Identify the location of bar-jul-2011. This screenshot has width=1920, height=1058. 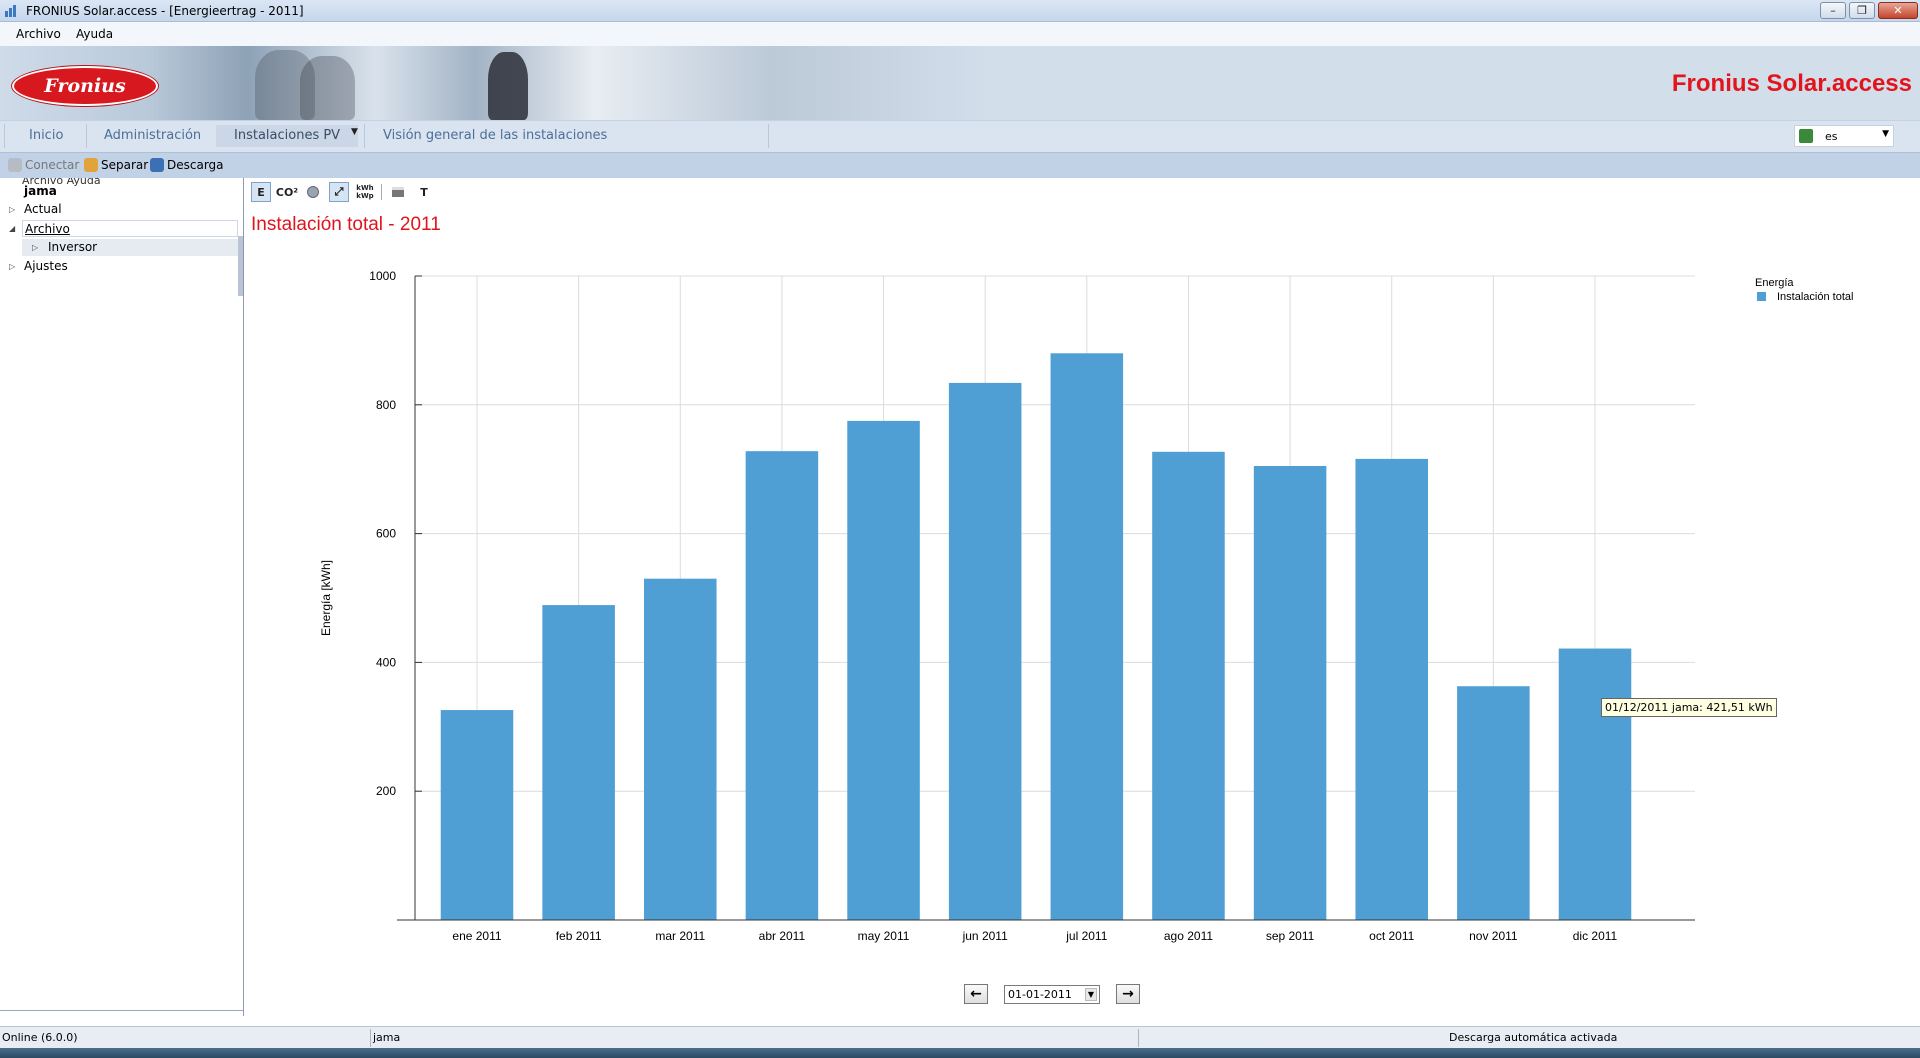
(1087, 636).